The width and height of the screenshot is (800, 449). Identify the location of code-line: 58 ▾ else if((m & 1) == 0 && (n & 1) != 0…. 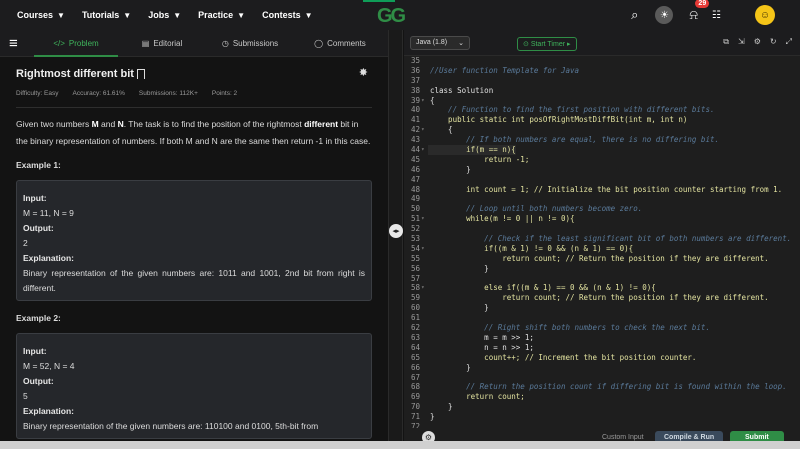
(602, 288).